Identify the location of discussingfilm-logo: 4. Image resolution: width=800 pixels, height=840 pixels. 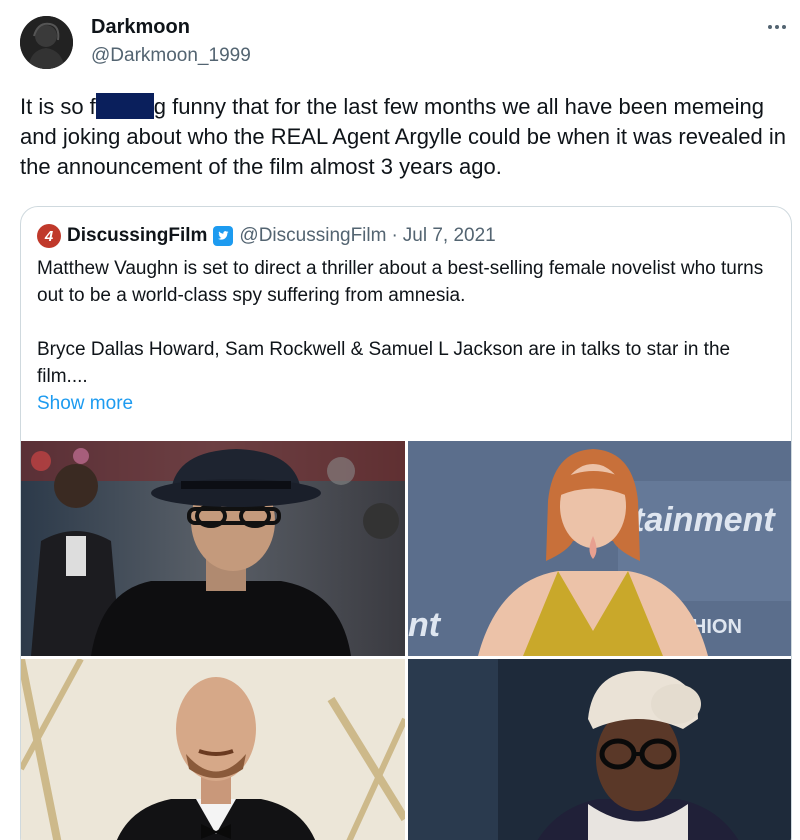
(49, 236).